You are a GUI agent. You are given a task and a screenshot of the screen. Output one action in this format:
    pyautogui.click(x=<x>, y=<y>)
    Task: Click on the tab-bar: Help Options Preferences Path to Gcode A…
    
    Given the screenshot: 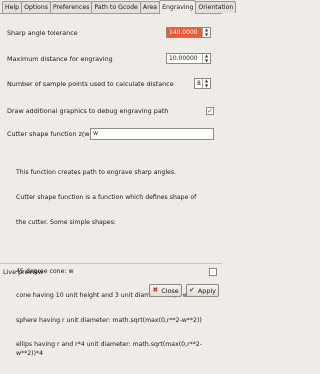 What is the action you would take?
    pyautogui.click(x=118, y=7)
    